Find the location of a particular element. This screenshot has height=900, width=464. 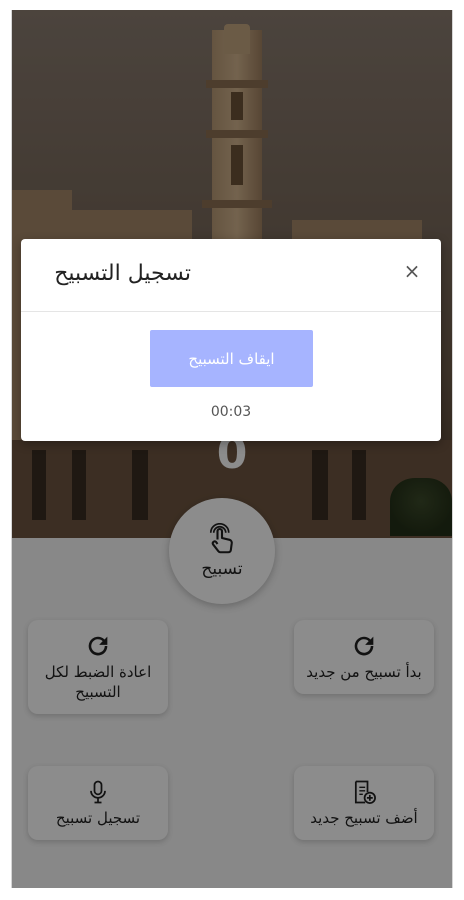

dialog-header: تسجيل التسبيح × is located at coordinates (231, 275).